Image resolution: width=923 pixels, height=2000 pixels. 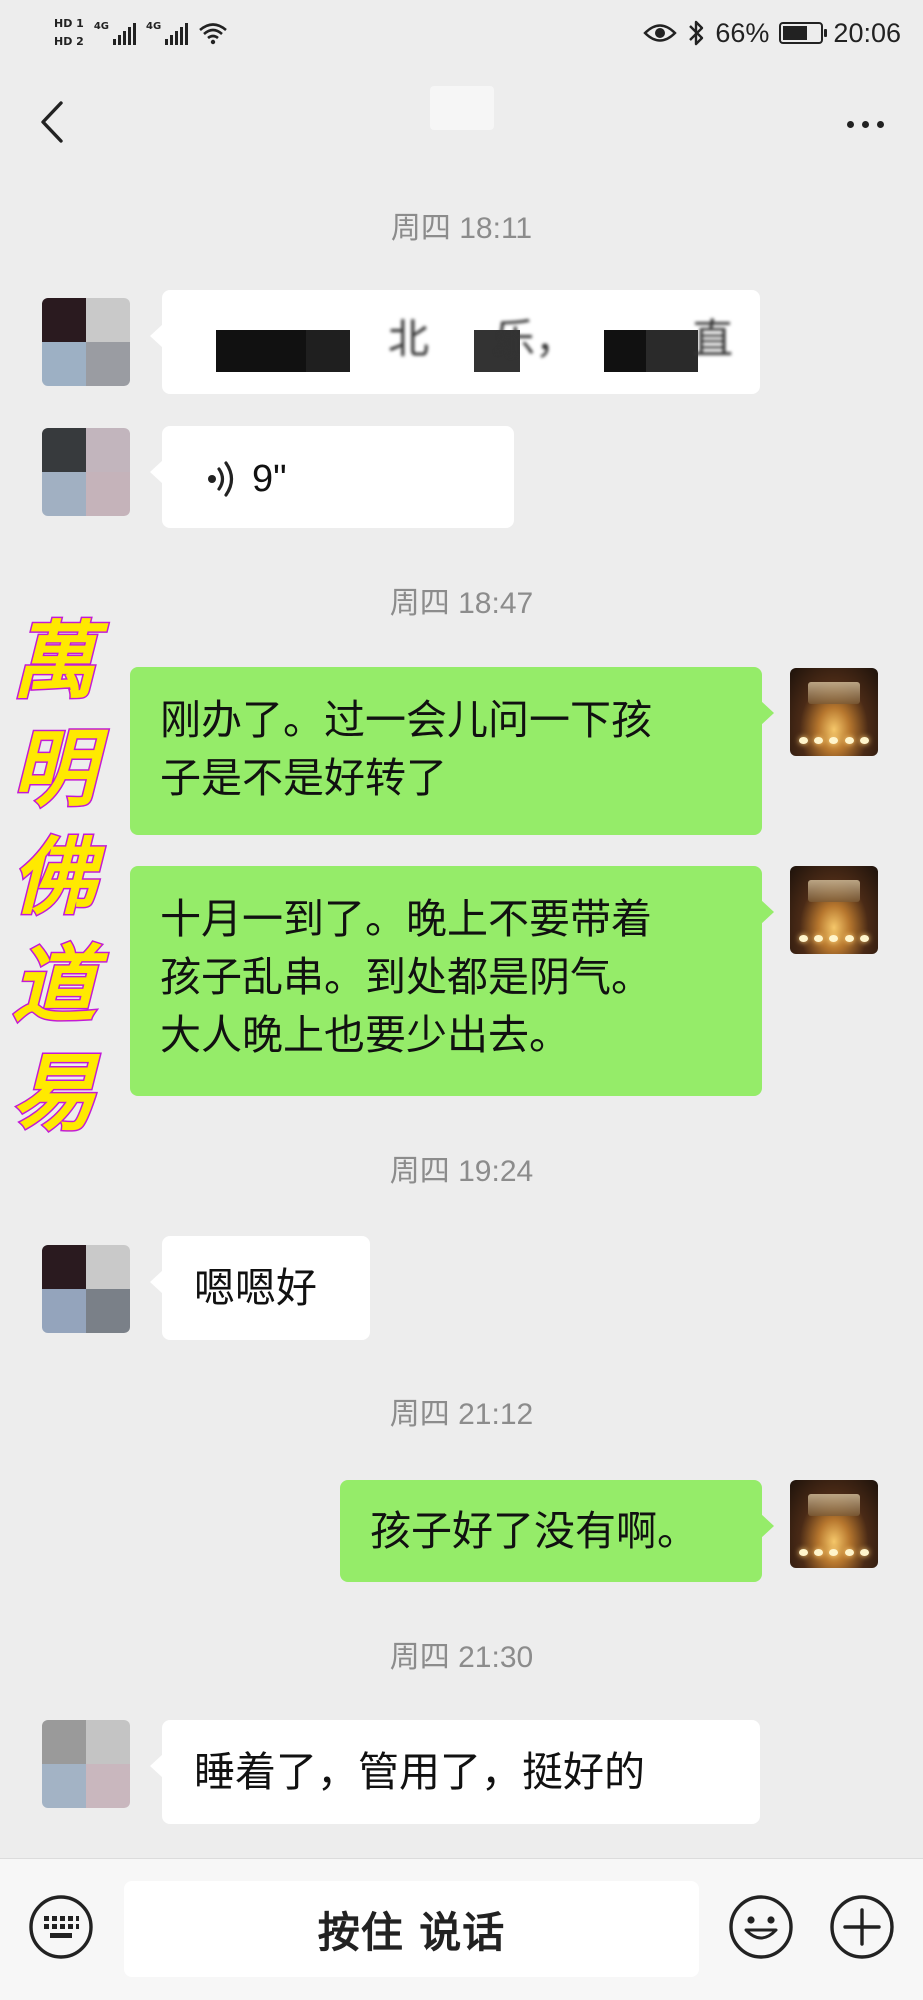 I want to click on message-bubble-in: 嗯嗯好, so click(x=260, y=1288).